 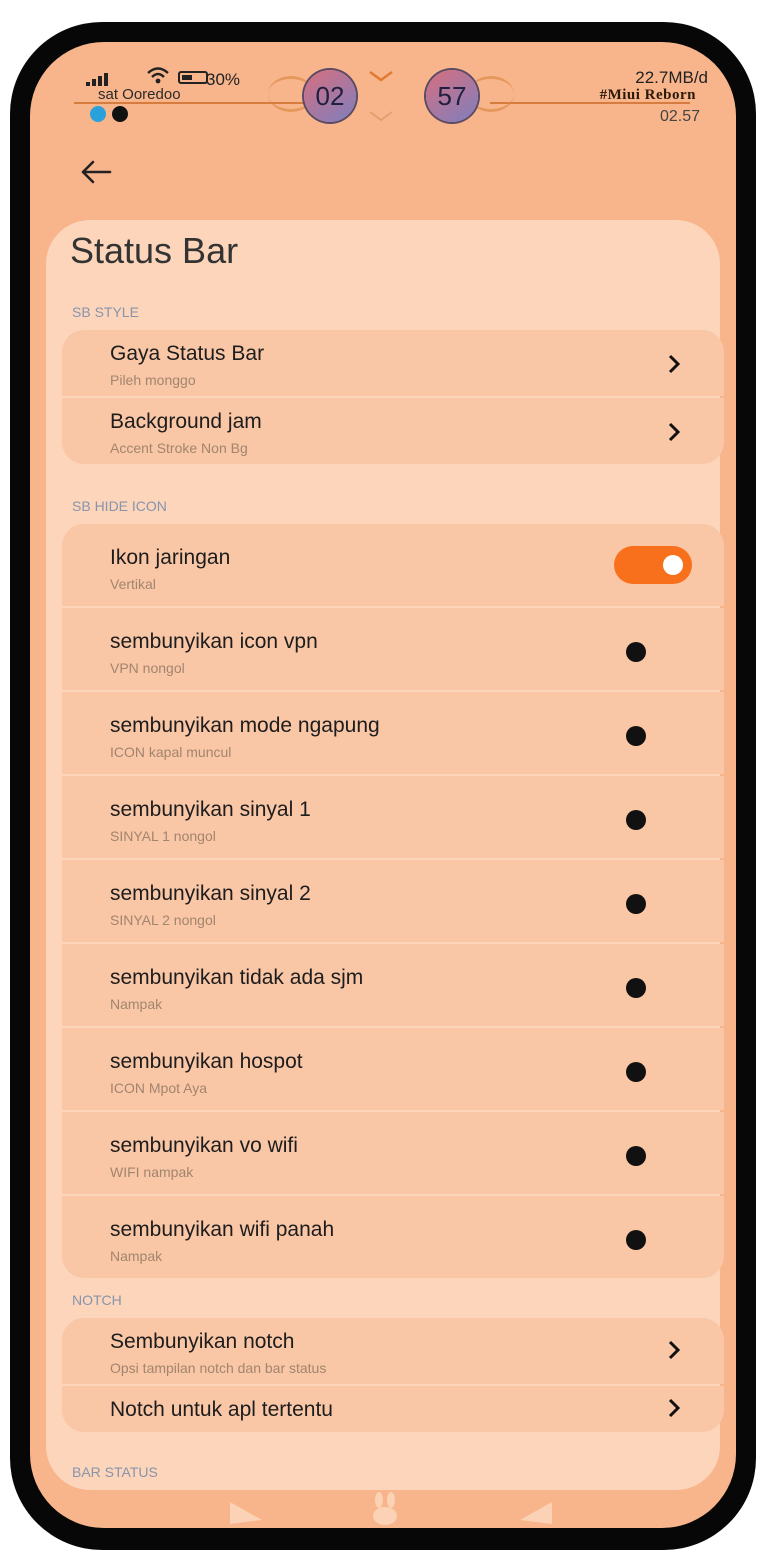 I want to click on nav-back-icon, so click(x=246, y=1513).